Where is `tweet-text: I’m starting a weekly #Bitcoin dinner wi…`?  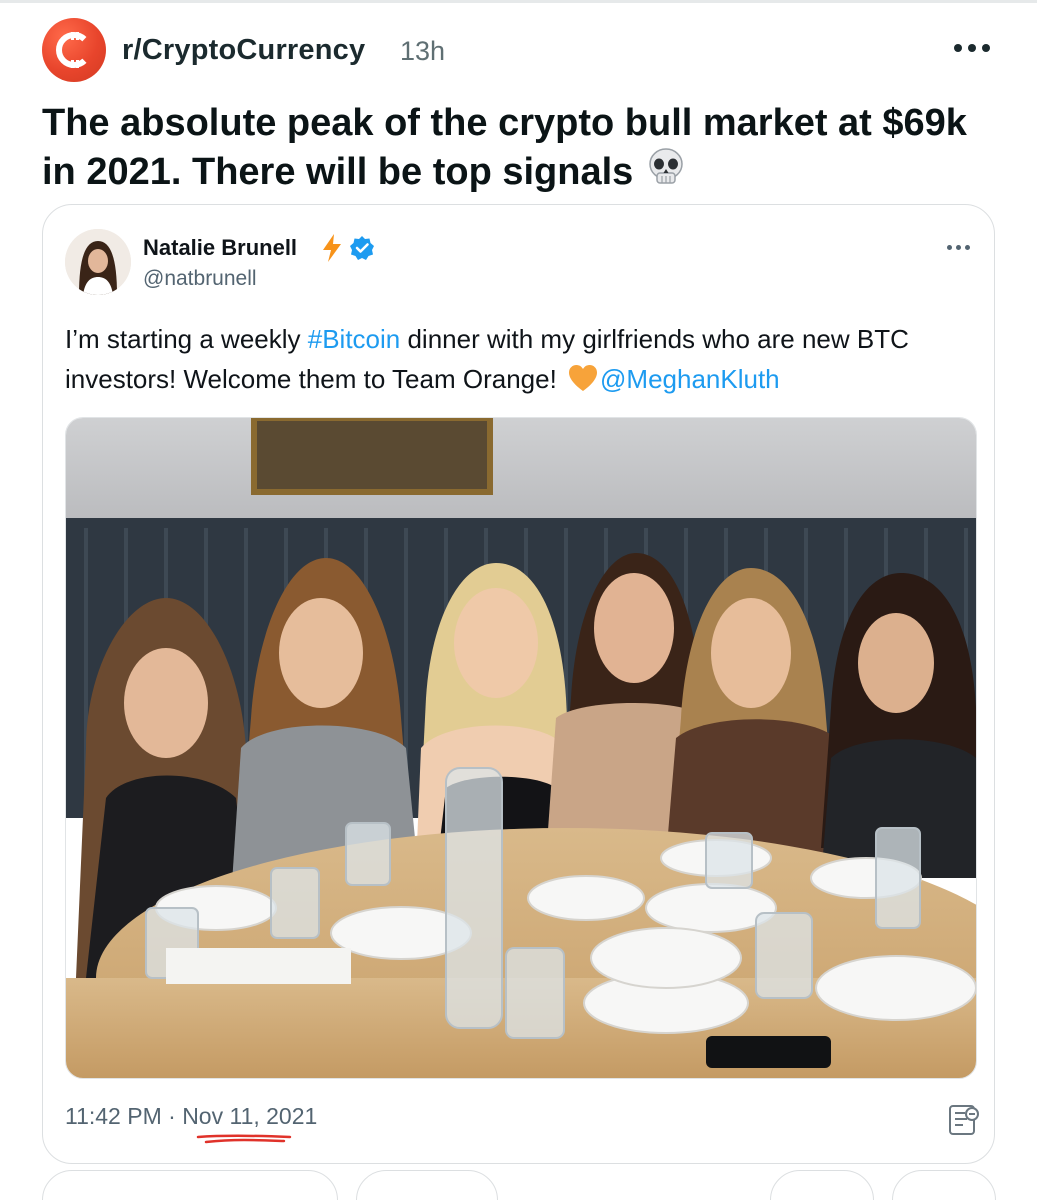
tweet-text: I’m starting a weekly #Bitcoin dinner wi… is located at coordinates (515, 361).